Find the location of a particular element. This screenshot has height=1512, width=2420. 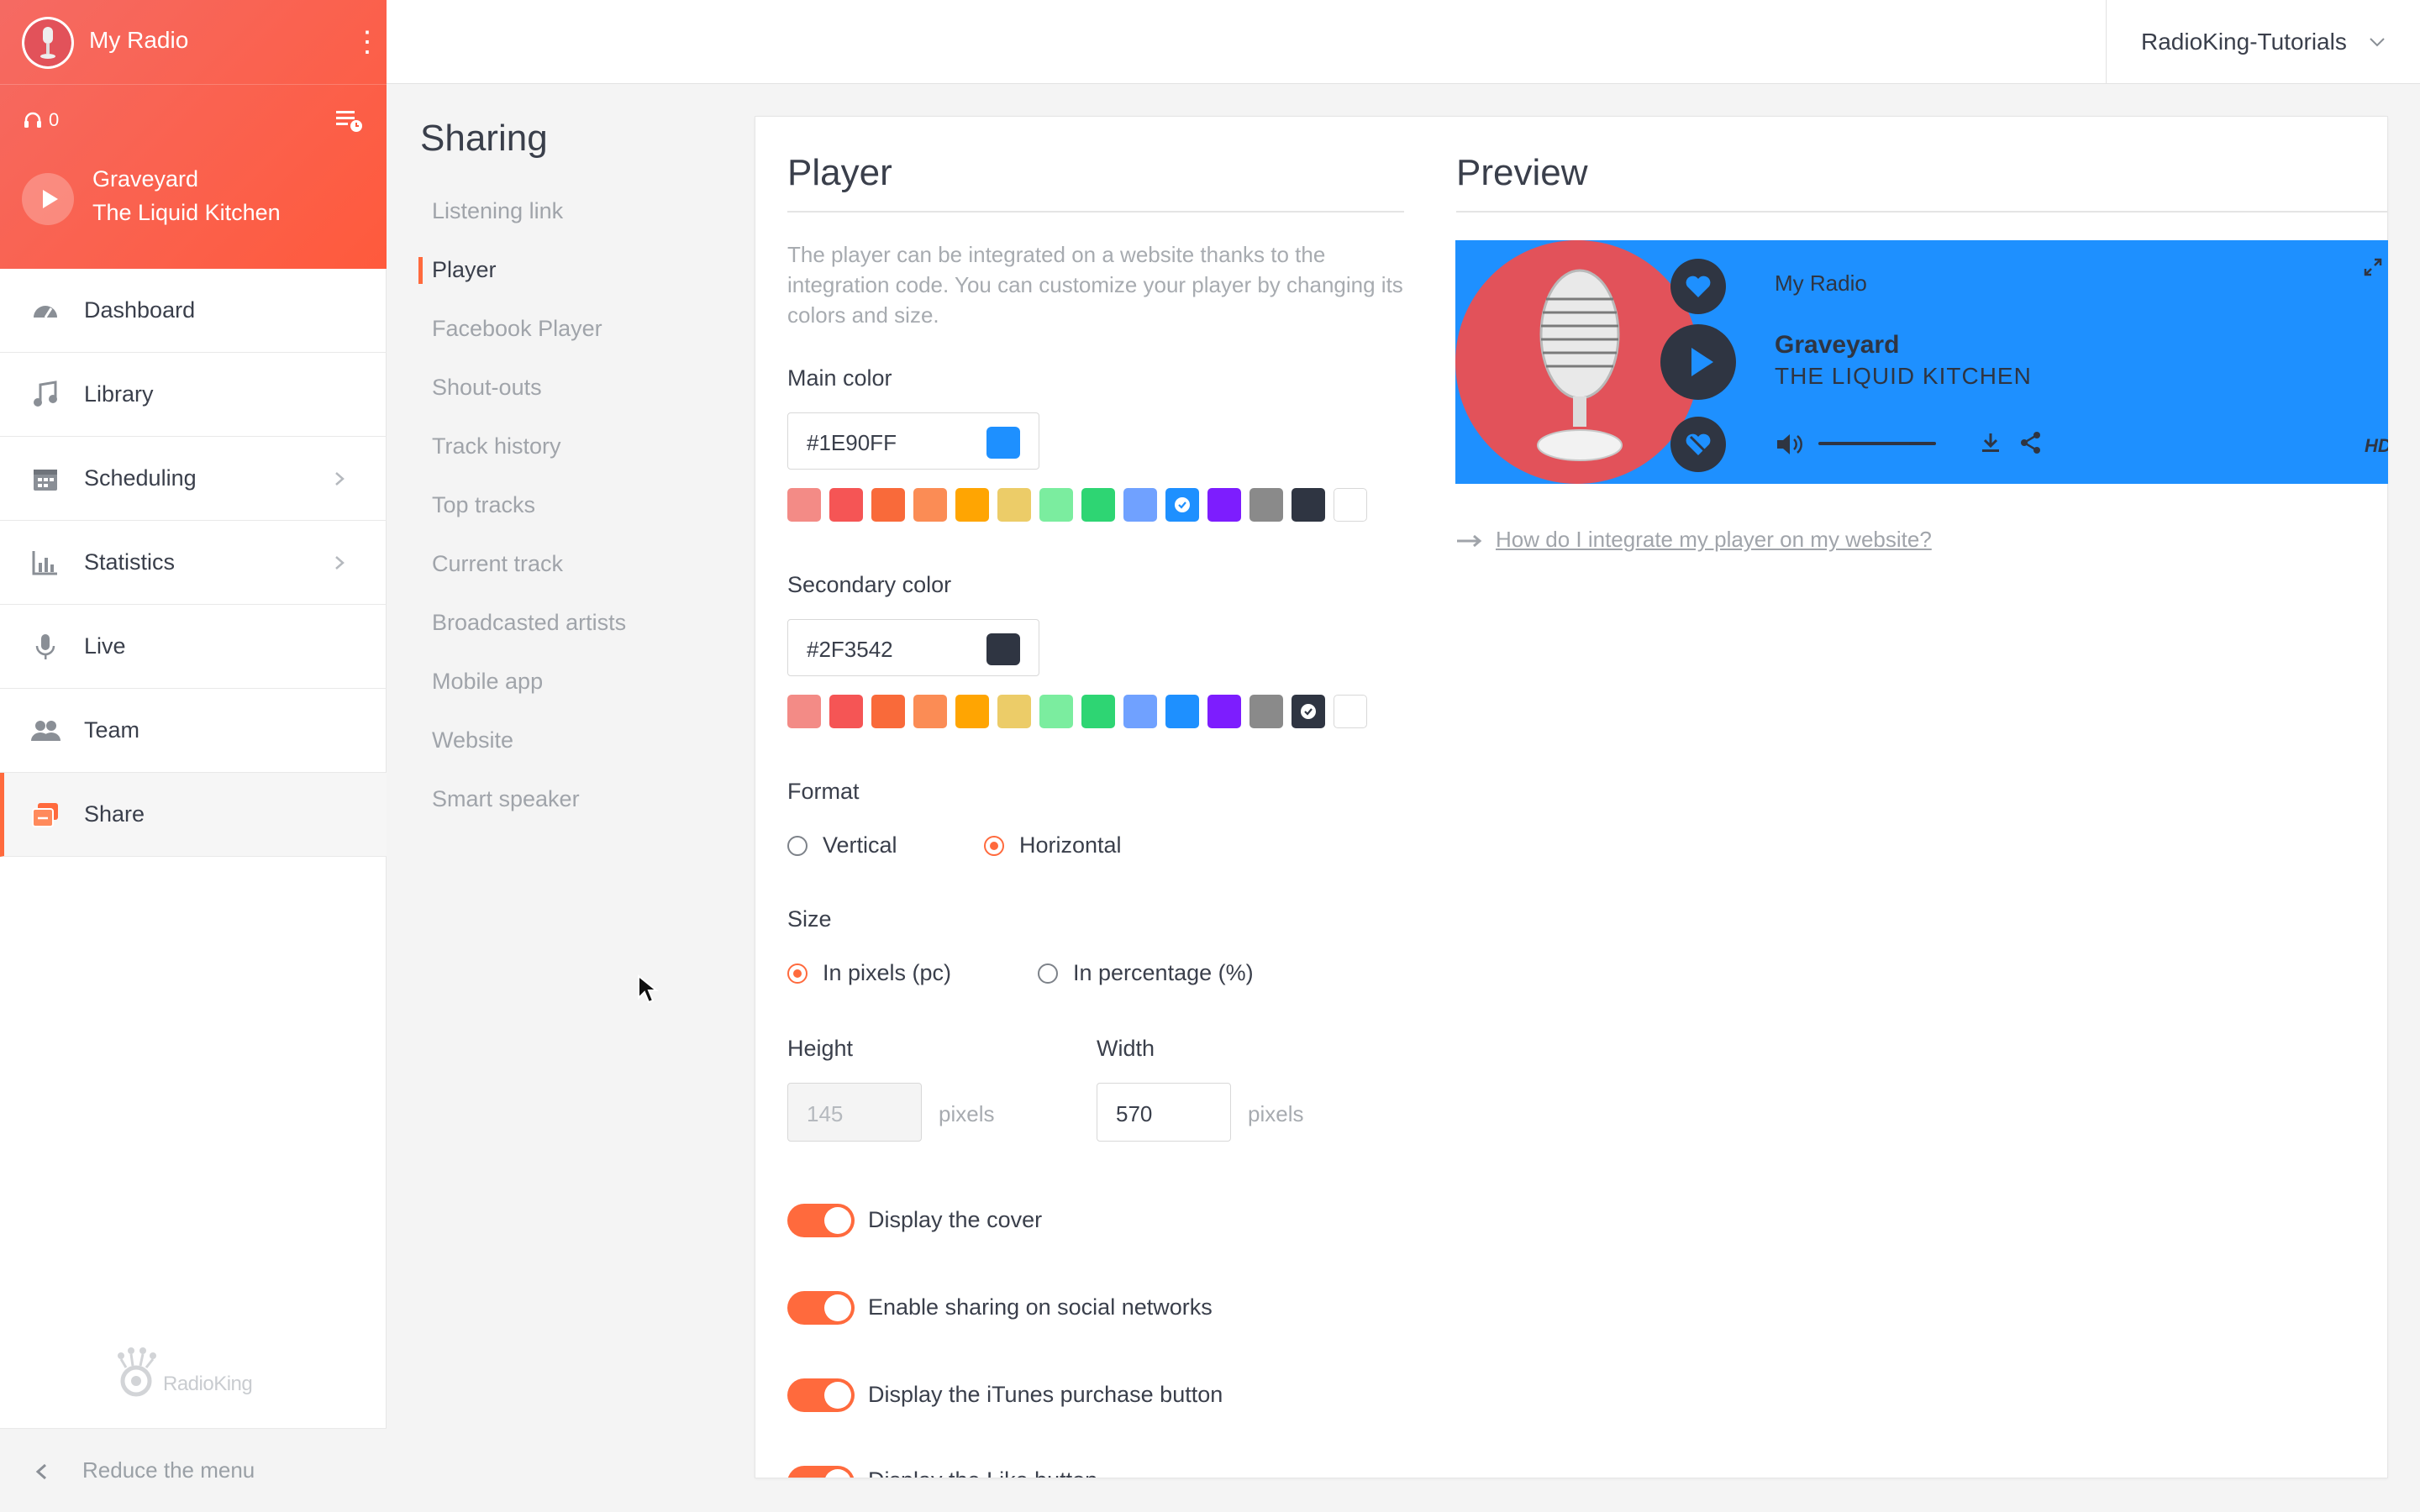

chevron-down-icon is located at coordinates (2377, 42).